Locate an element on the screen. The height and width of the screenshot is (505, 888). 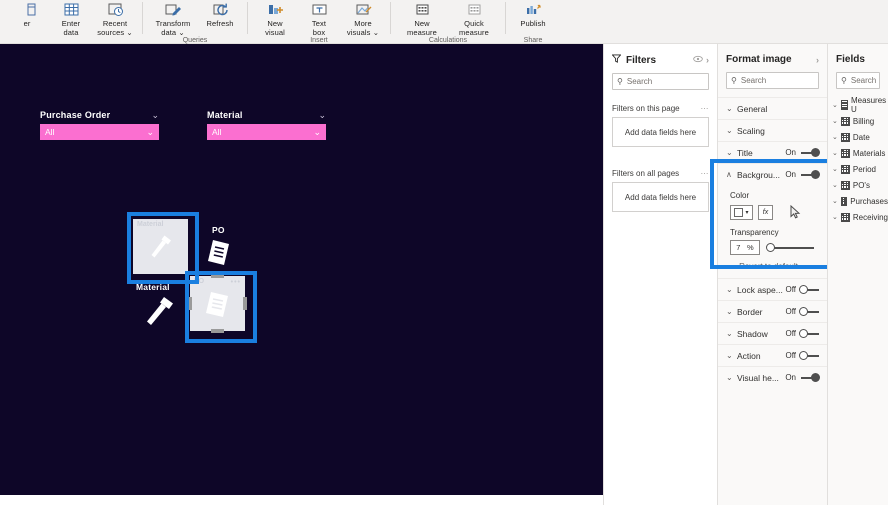
field-table-materials: ⌄ Materials is located at coordinates (858, 153).